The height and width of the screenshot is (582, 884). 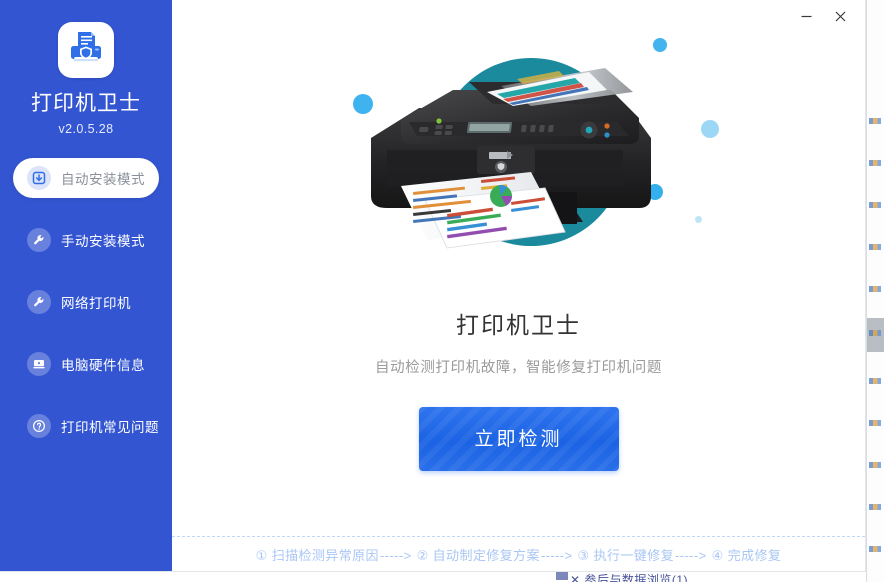 I want to click on minimize-button, so click(x=806, y=16).